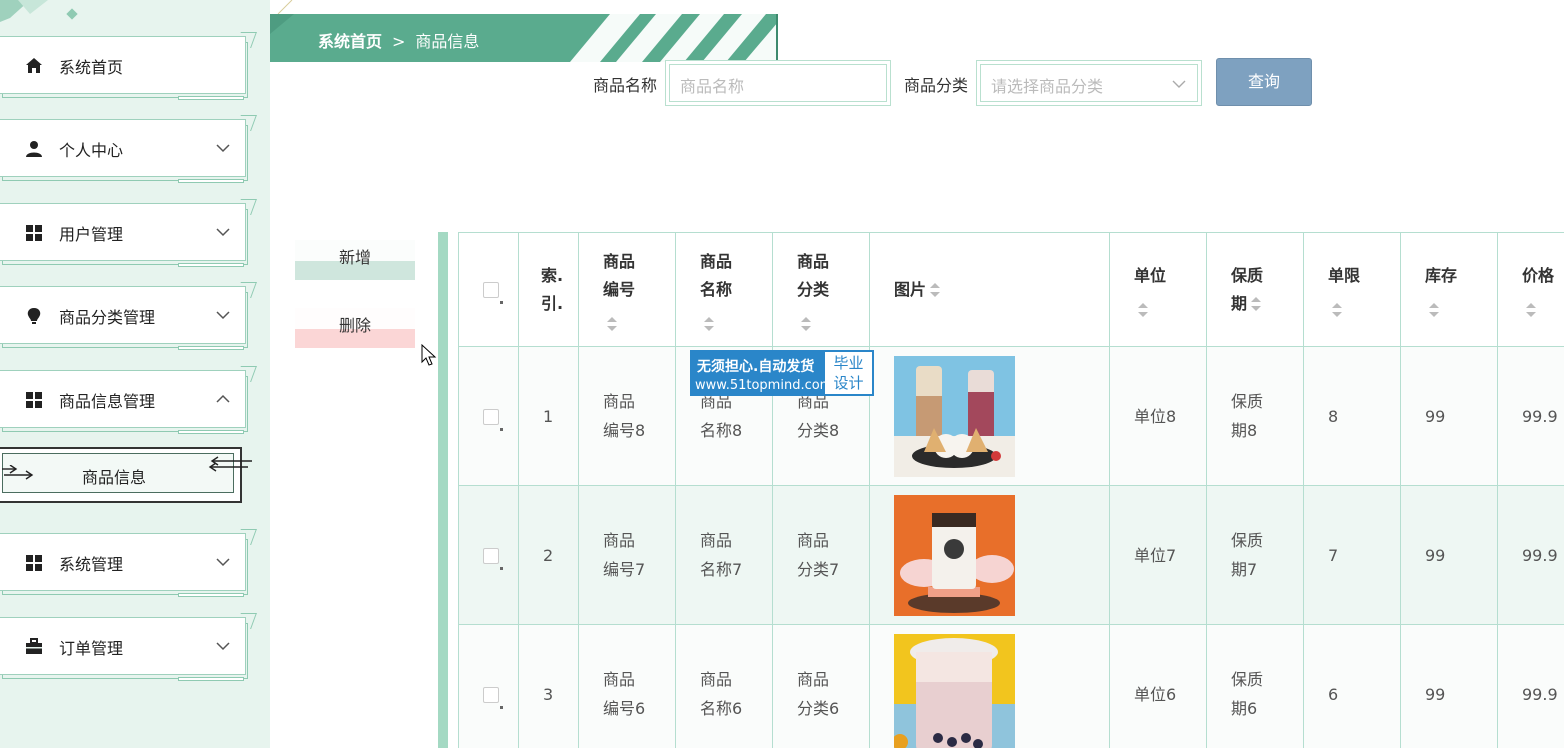  Describe the element at coordinates (1255, 289) in the screenshot. I see `shelf-life-header: 保质期` at that location.